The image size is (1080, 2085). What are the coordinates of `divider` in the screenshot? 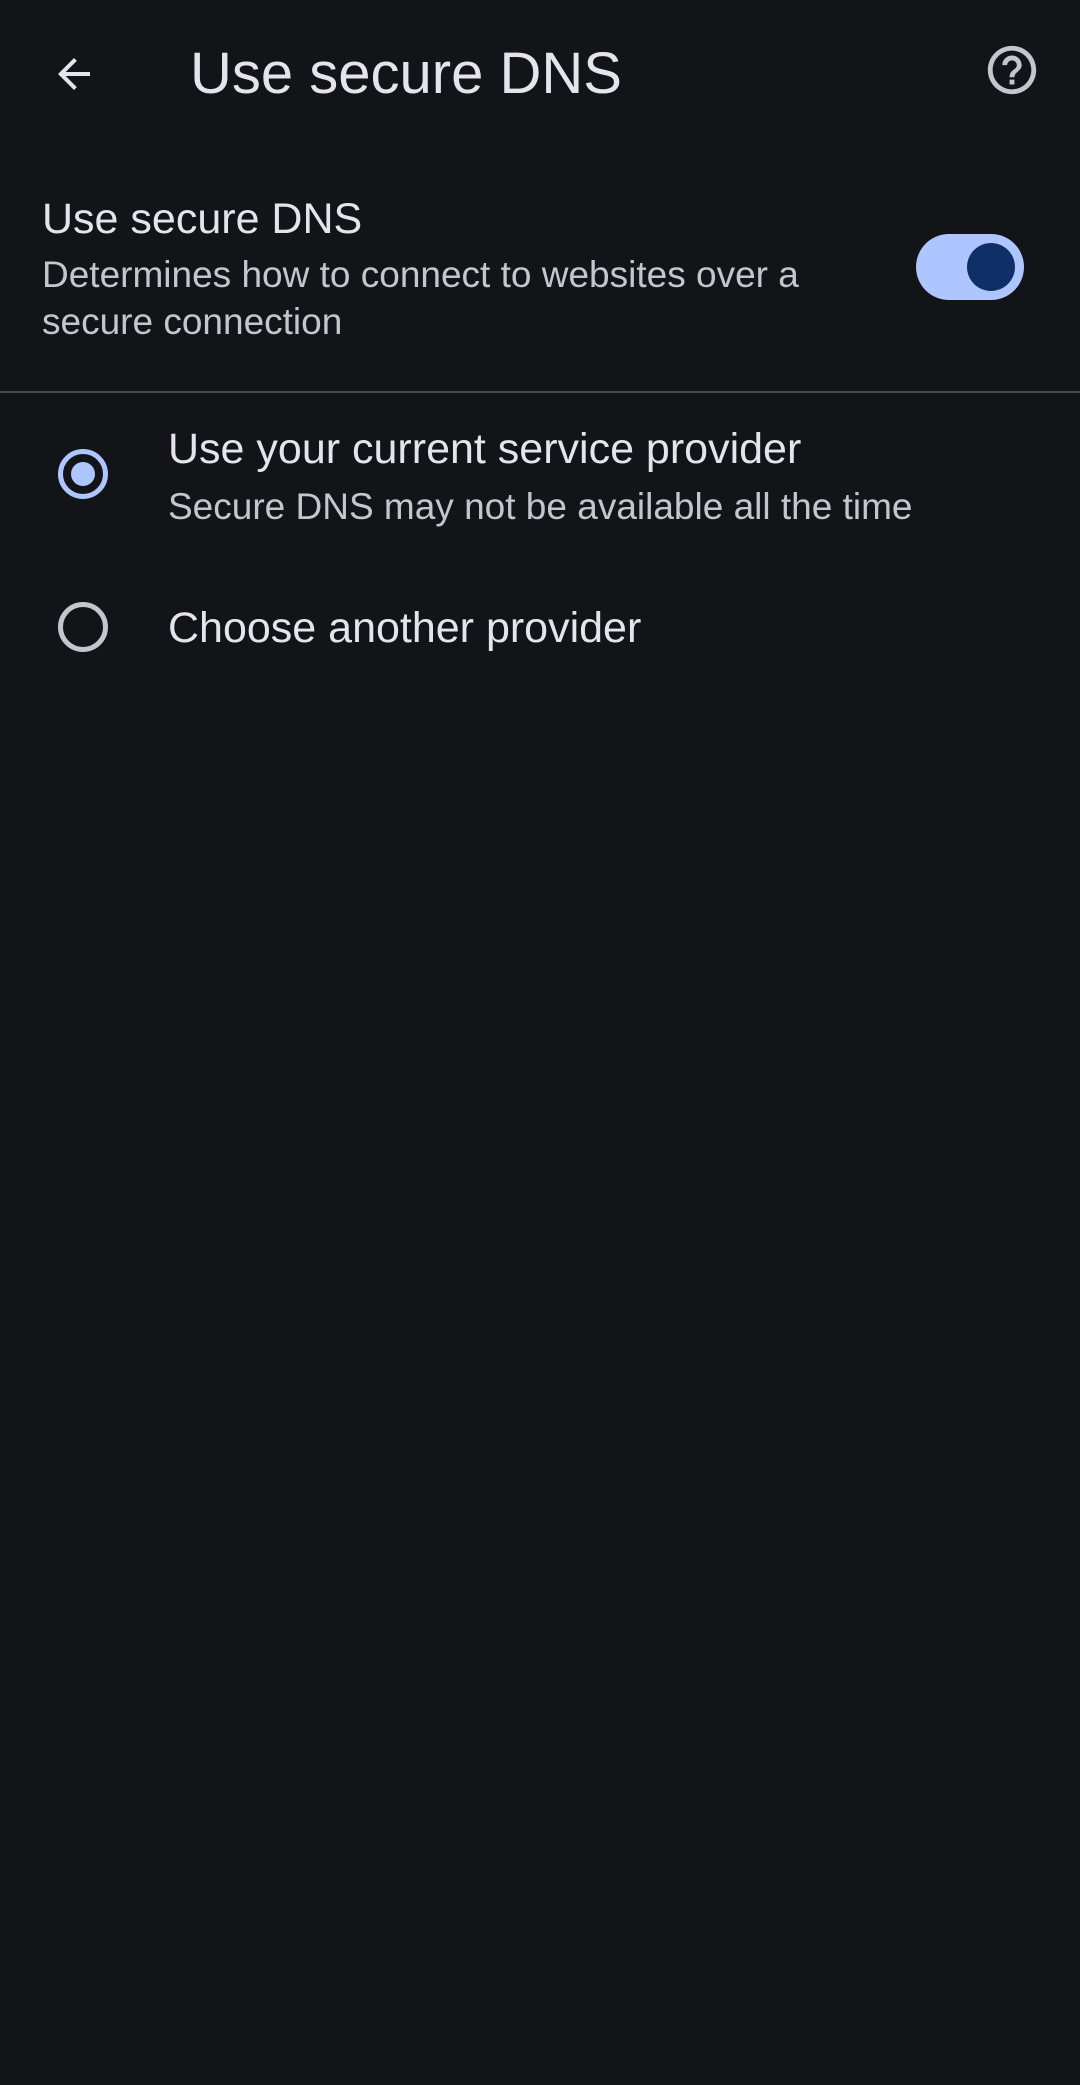 It's located at (540, 392).